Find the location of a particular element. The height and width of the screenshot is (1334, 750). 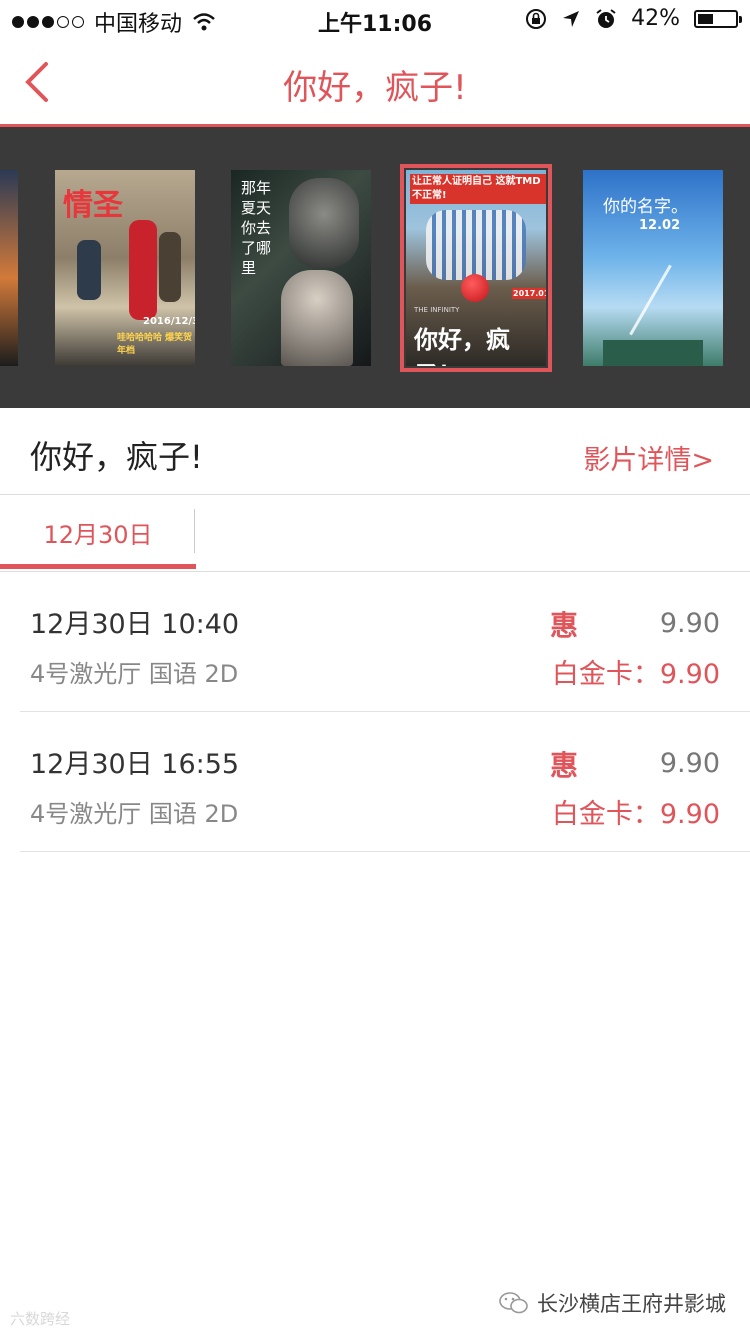

nav-bar: 你好，疯子! is located at coordinates (375, 83).